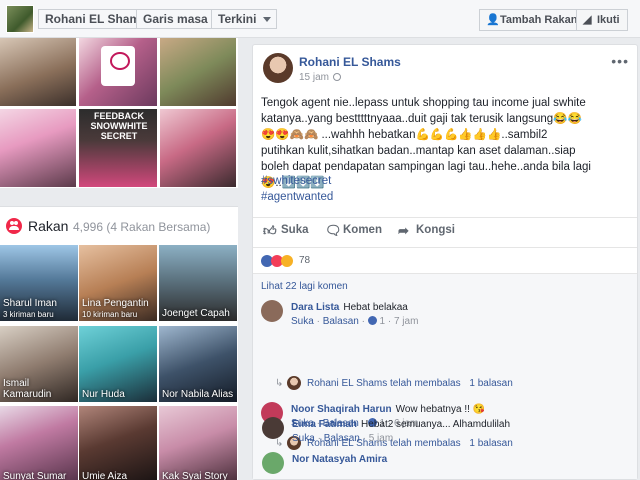  Describe the element at coordinates (196, 313) in the screenshot. I see `friend-name: Joenget Capah` at that location.